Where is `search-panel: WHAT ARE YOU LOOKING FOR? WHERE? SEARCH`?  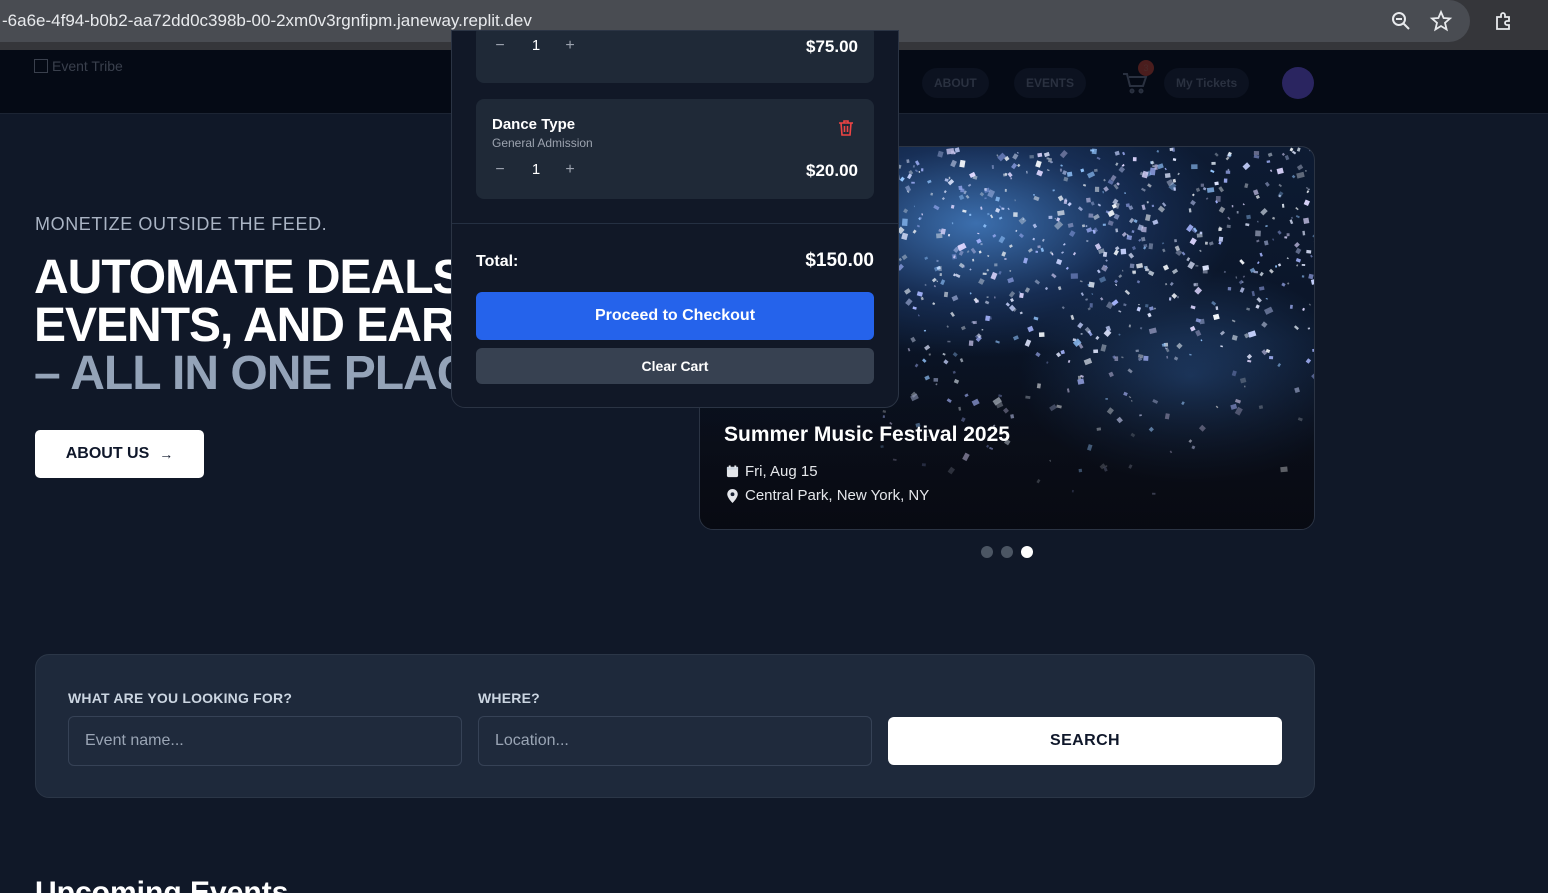 search-panel: WHAT ARE YOU LOOKING FOR? WHERE? SEARCH is located at coordinates (675, 726).